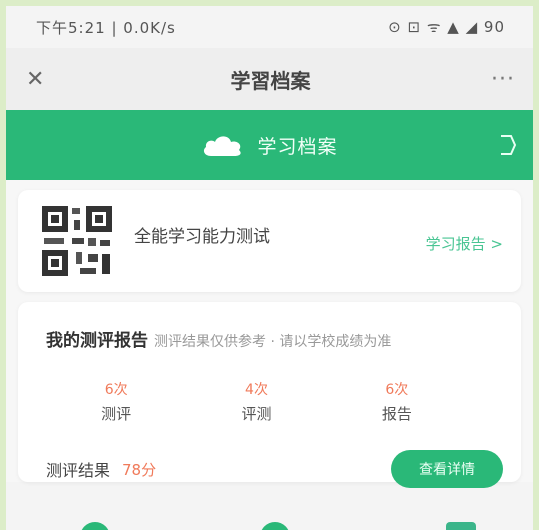 Image resolution: width=539 pixels, height=530 pixels. I want to click on stat-label: 测评, so click(116, 414).